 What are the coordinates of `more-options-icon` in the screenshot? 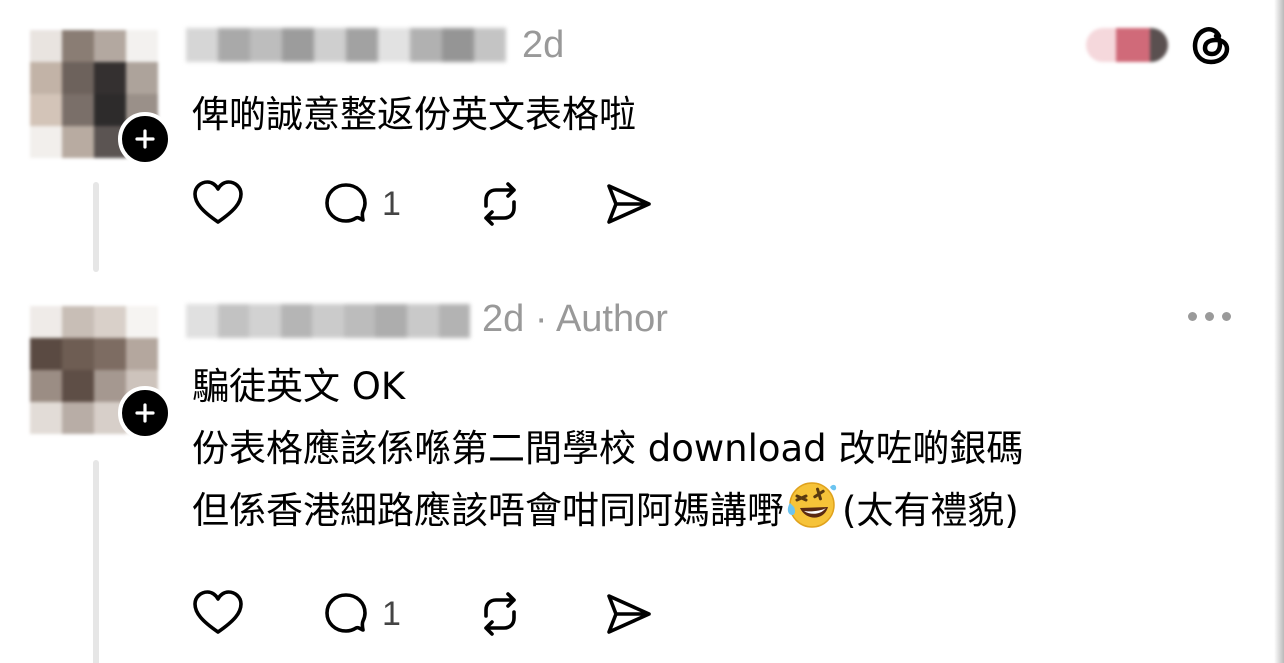 It's located at (1209, 316).